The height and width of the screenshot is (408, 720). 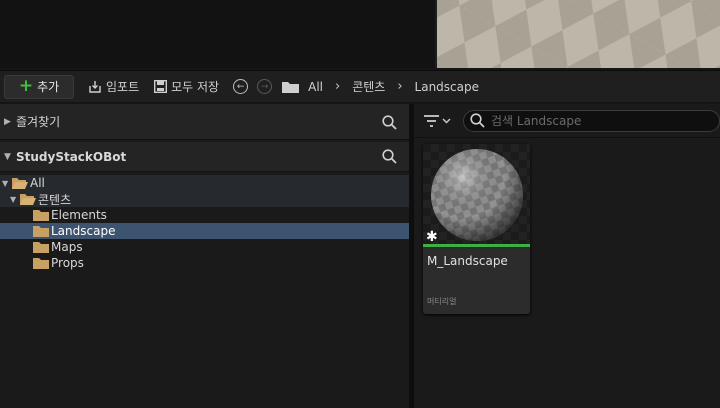 I want to click on save-all-label: 모두 저장, so click(x=195, y=87).